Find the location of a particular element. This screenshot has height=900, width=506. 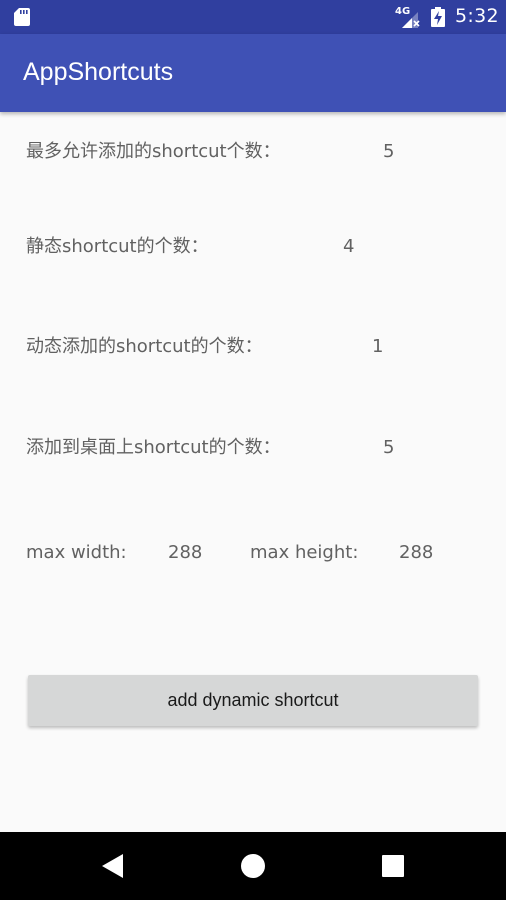

max-height-value: 288 is located at coordinates (416, 552).